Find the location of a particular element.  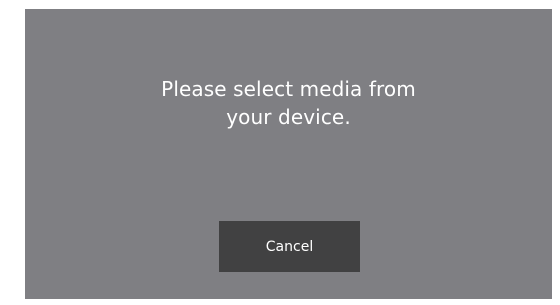

dialog-message-line-2: your device. is located at coordinates (288, 117).